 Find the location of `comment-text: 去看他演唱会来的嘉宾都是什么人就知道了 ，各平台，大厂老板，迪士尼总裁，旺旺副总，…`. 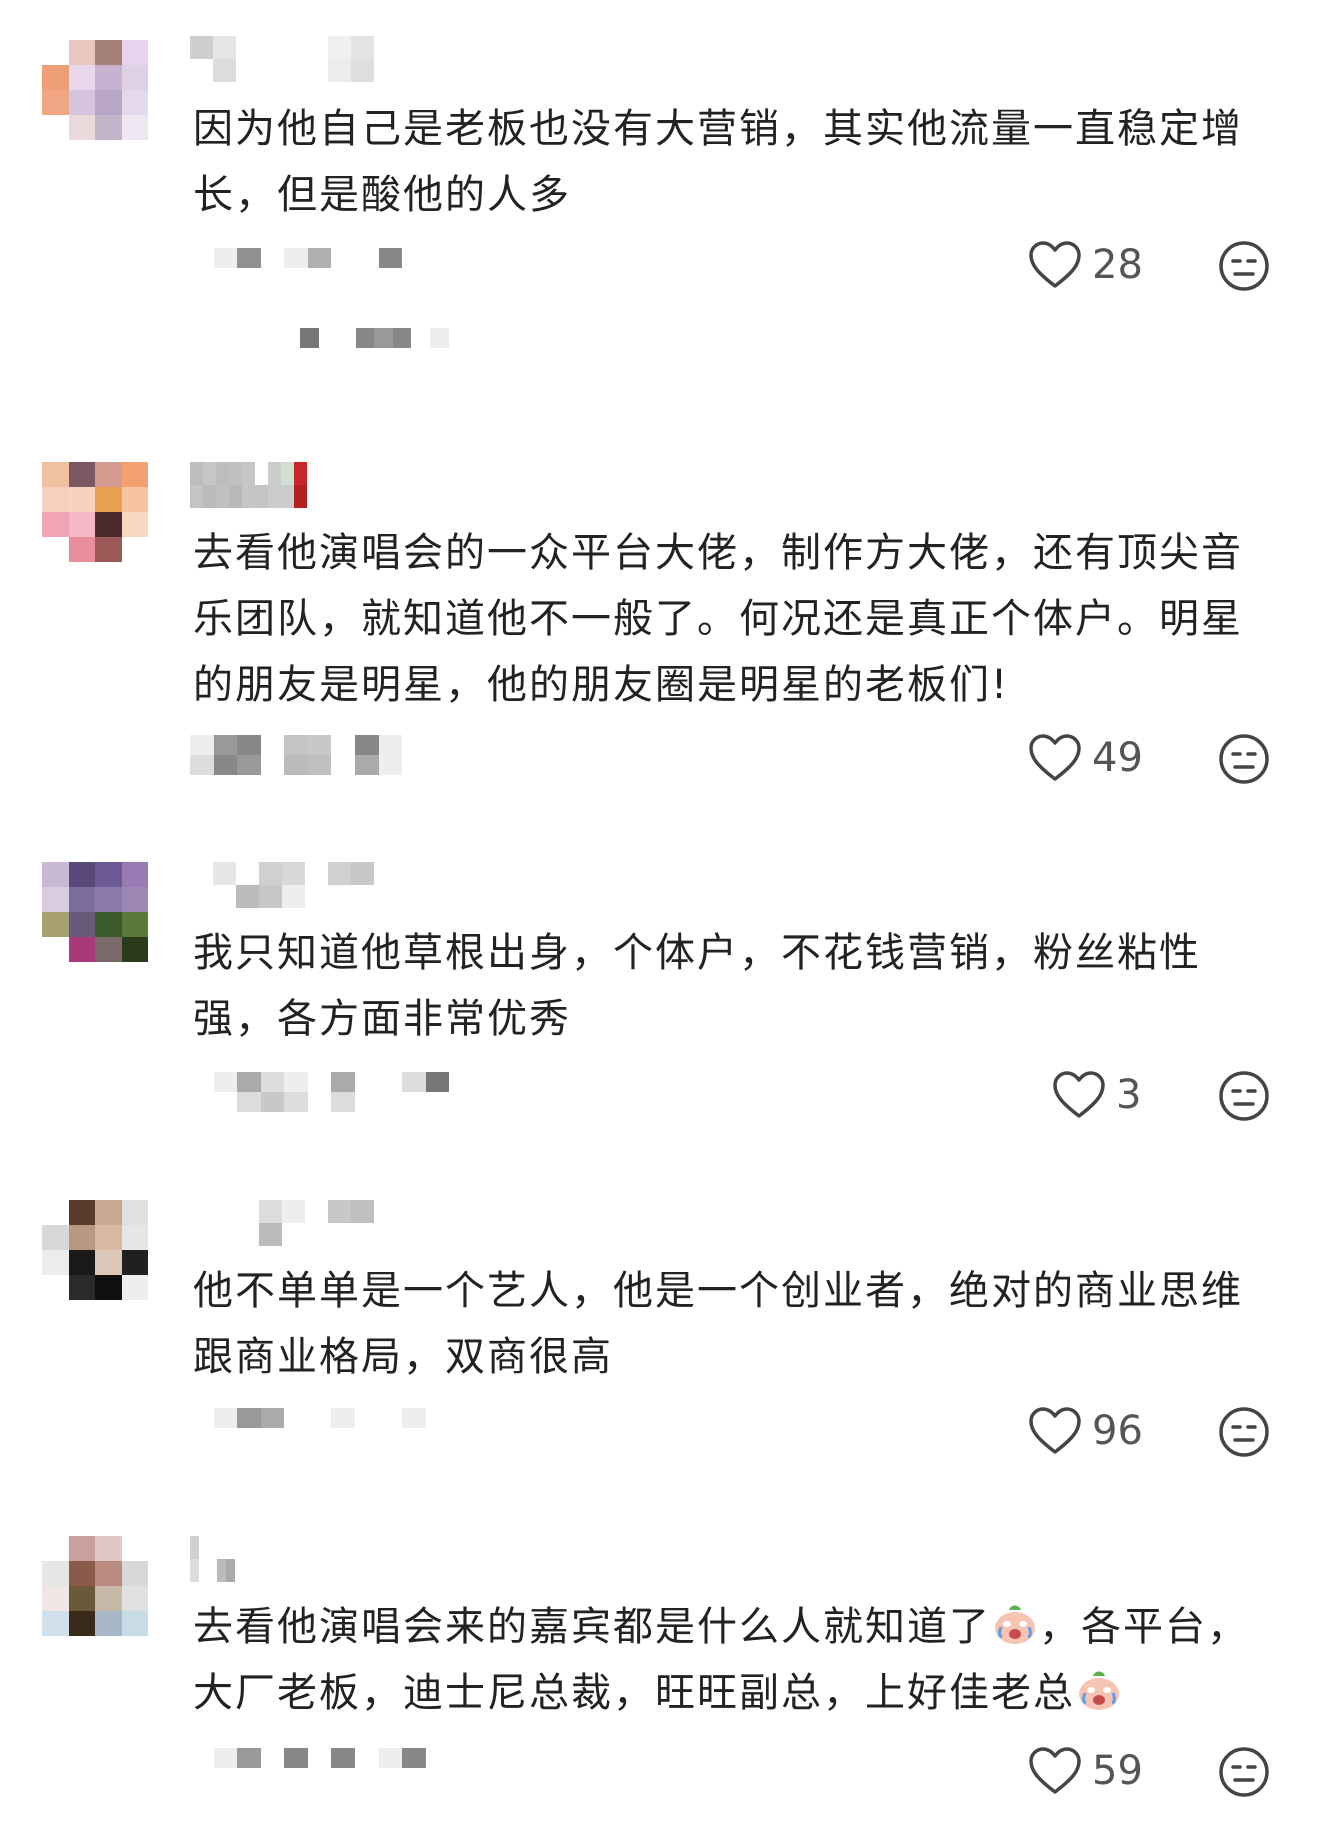

comment-text: 去看他演唱会来的嘉宾都是什么人就知道了 ，各平台，大厂老板，迪士尼总裁，旺旺副总，… is located at coordinates (723, 1660).